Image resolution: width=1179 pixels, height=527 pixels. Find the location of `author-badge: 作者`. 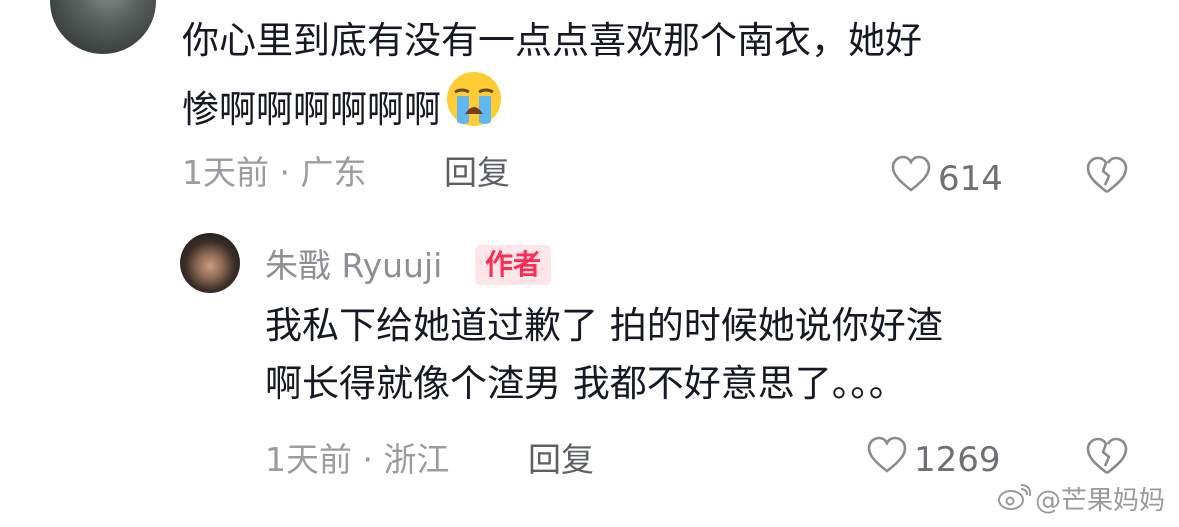

author-badge: 作者 is located at coordinates (513, 265).